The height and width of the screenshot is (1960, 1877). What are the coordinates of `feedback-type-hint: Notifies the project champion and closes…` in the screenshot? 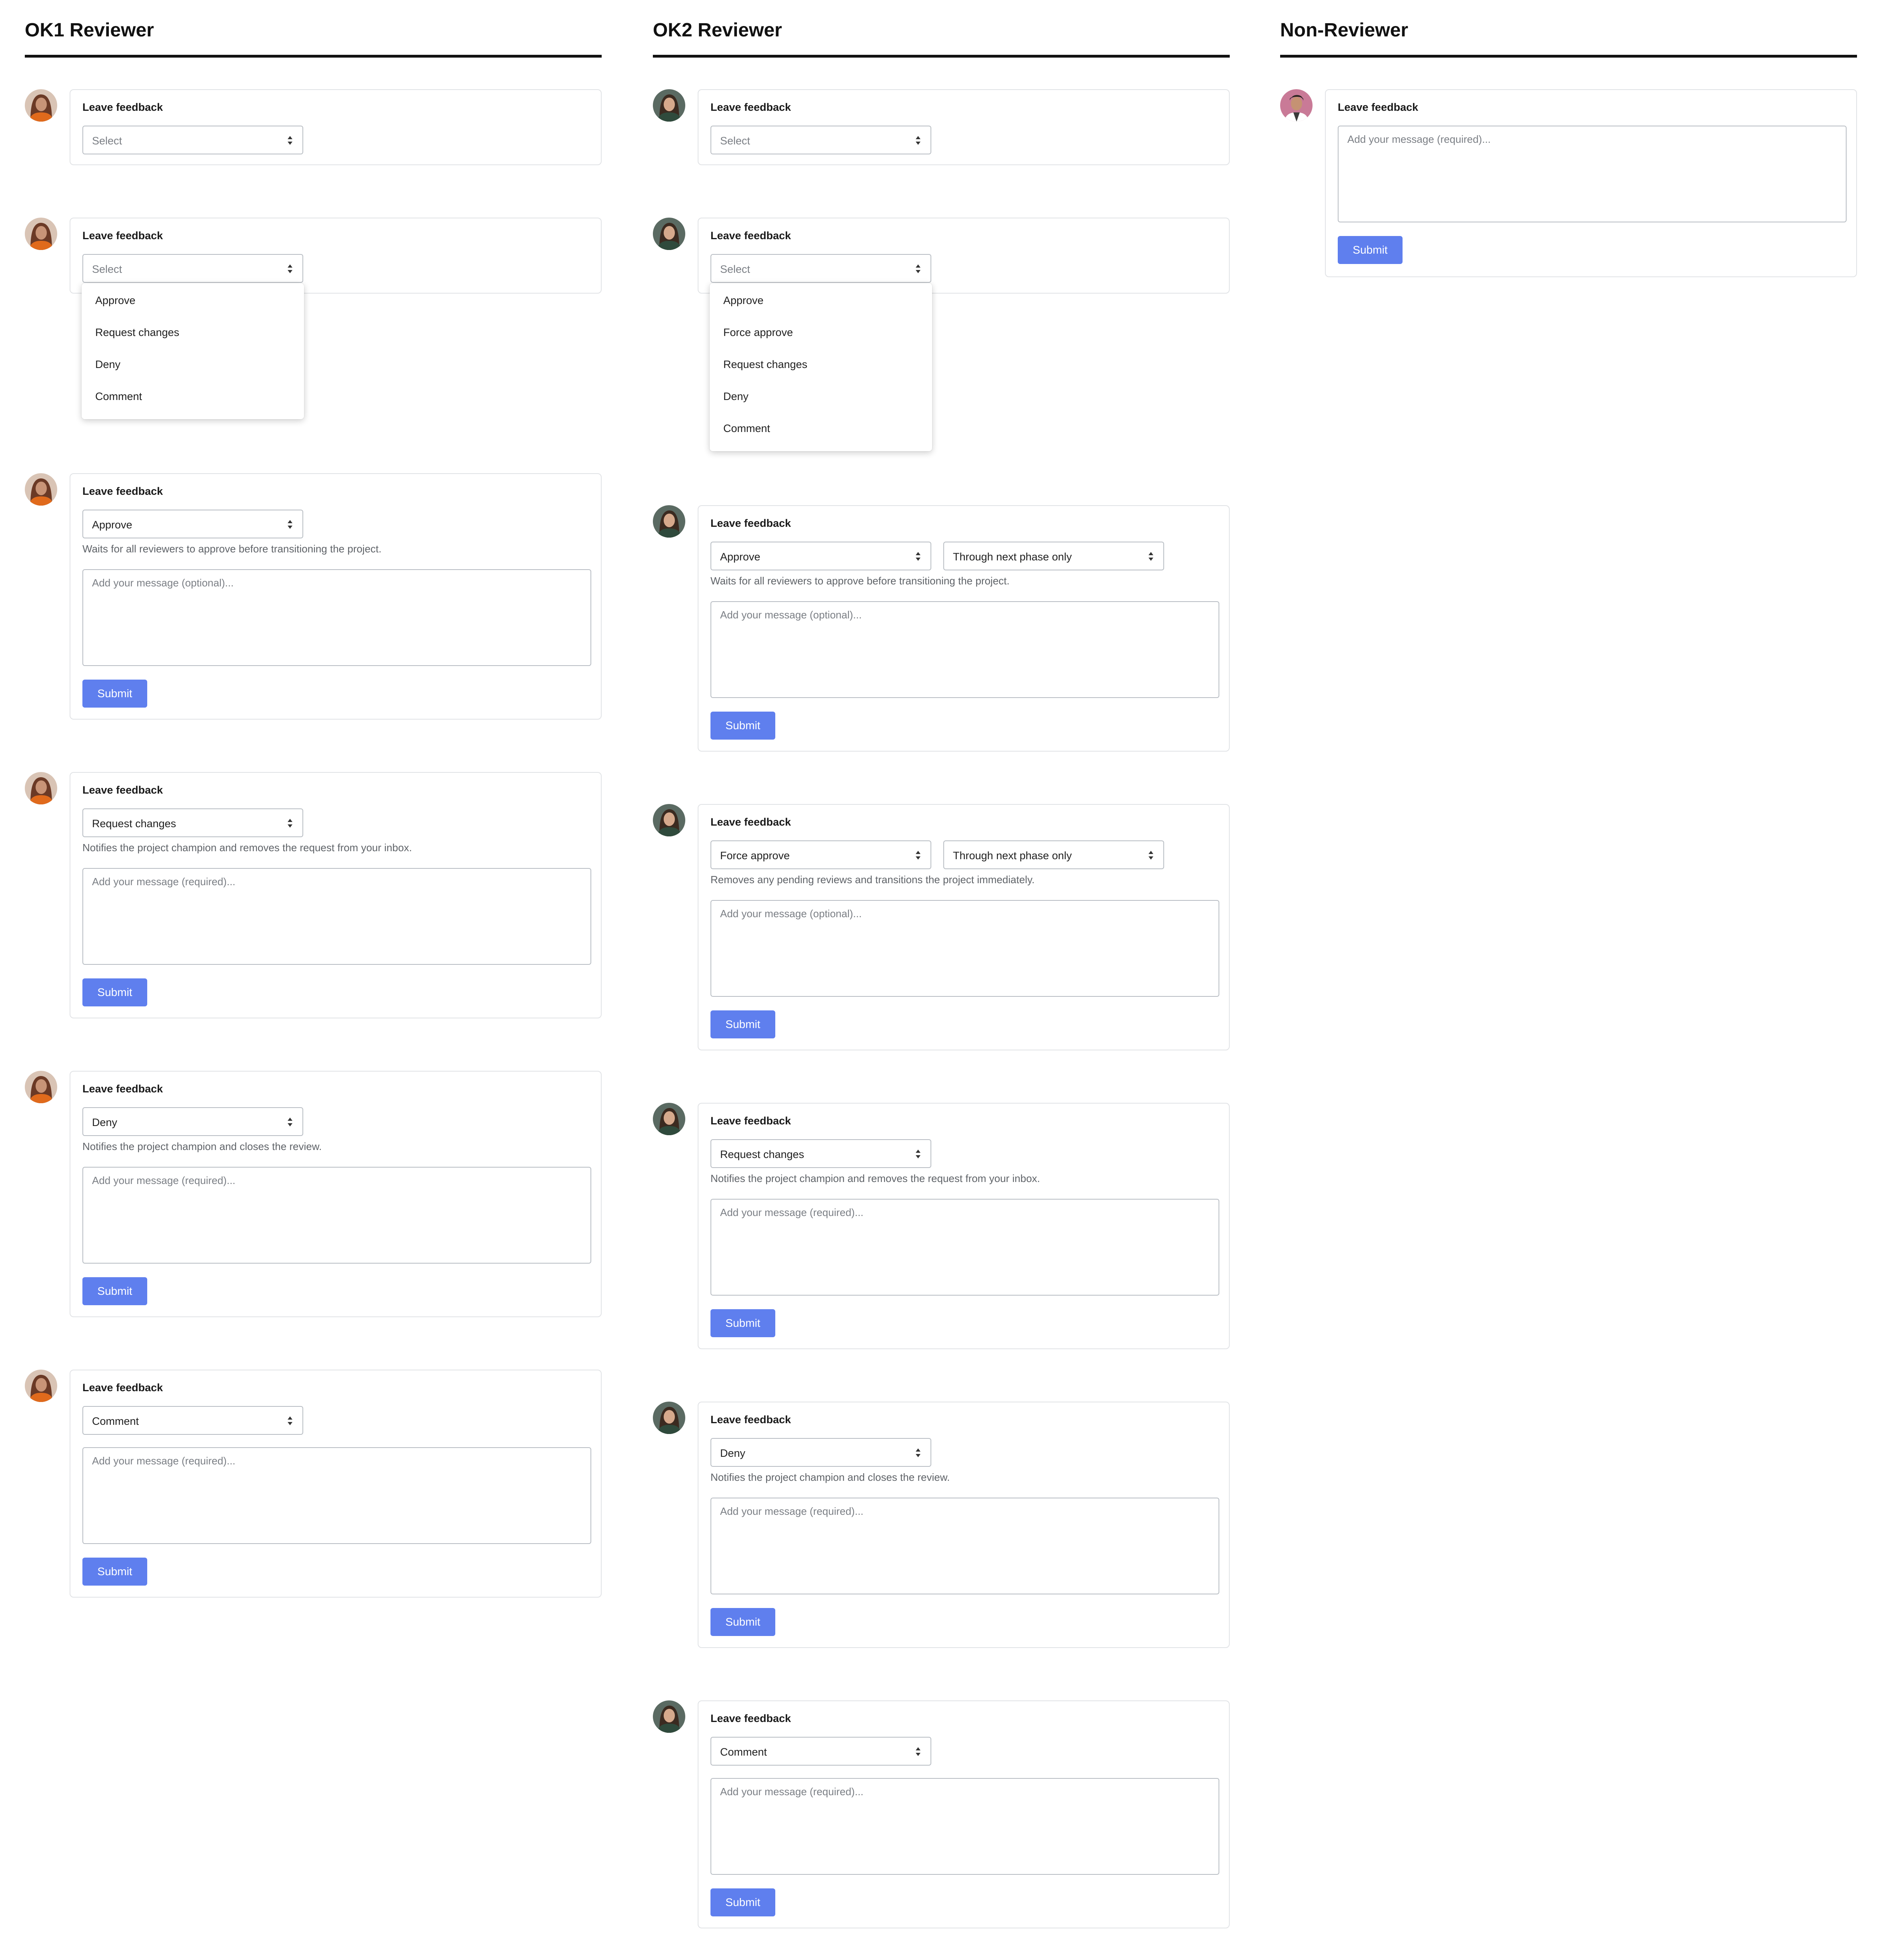 It's located at (830, 1477).